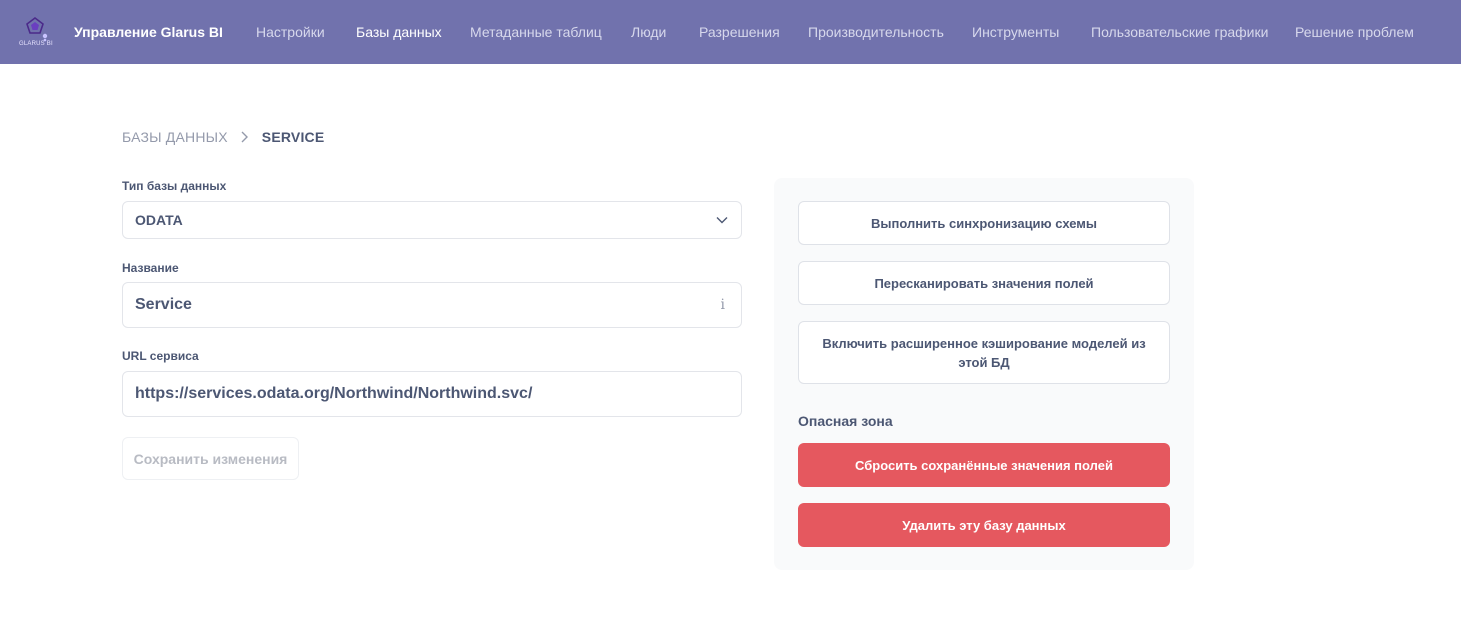 Image resolution: width=1461 pixels, height=629 pixels. I want to click on db-type-select: ODATA, so click(432, 220).